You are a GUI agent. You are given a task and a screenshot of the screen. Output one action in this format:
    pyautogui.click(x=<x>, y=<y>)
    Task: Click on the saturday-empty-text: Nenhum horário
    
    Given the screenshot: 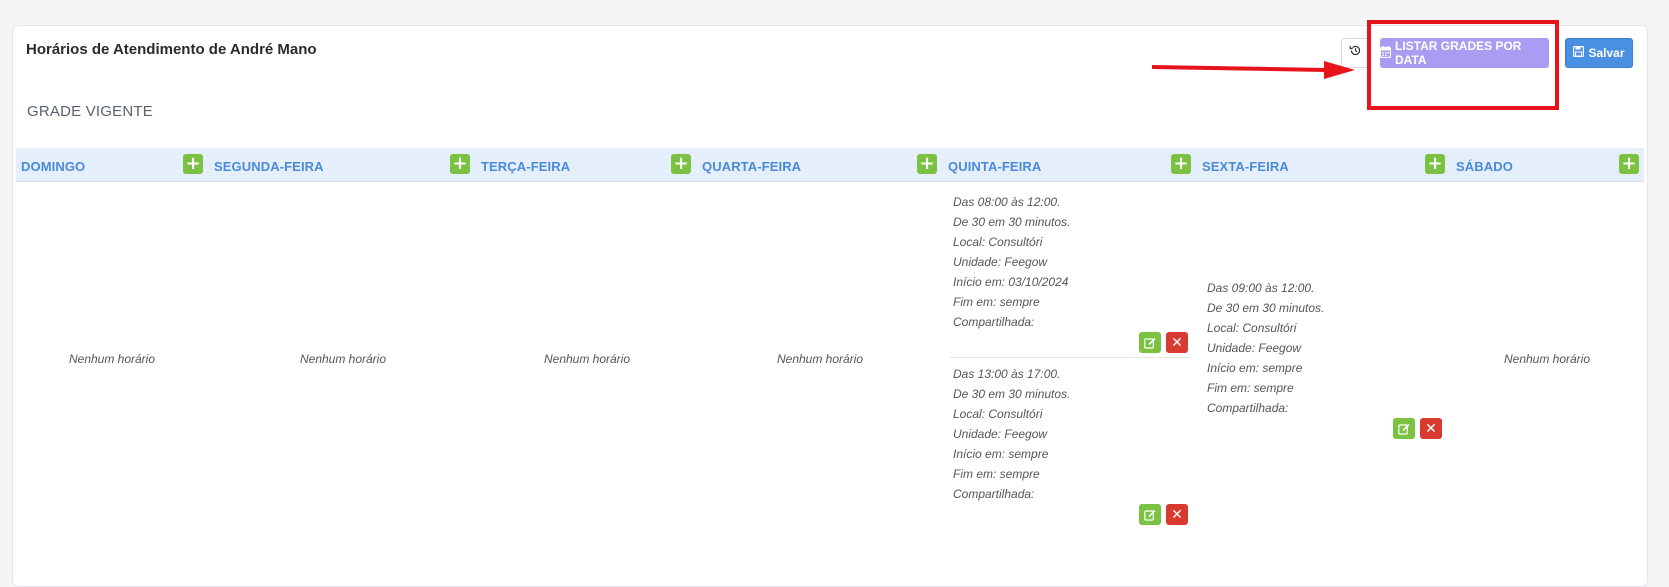 What is the action you would take?
    pyautogui.click(x=1547, y=359)
    